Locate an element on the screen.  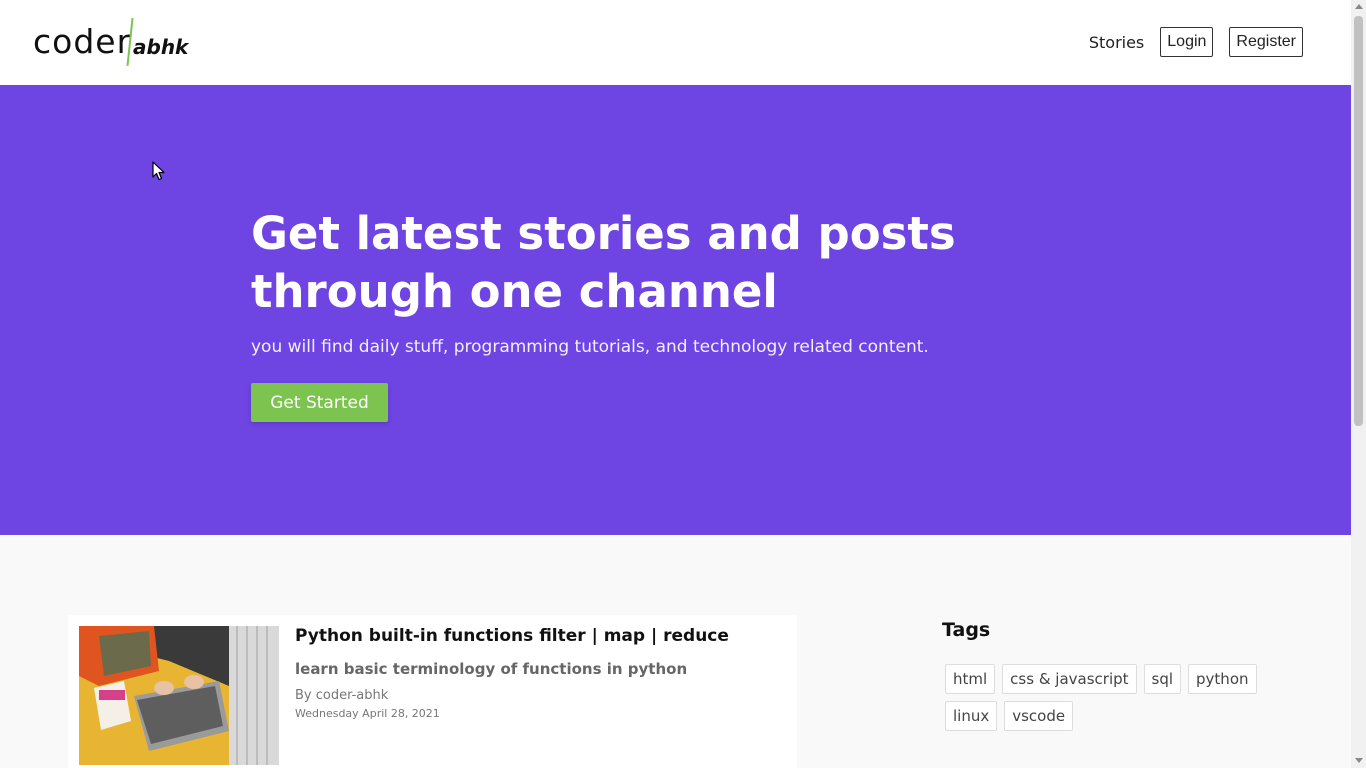
post-author: By coder-abhk is located at coordinates (342, 695).